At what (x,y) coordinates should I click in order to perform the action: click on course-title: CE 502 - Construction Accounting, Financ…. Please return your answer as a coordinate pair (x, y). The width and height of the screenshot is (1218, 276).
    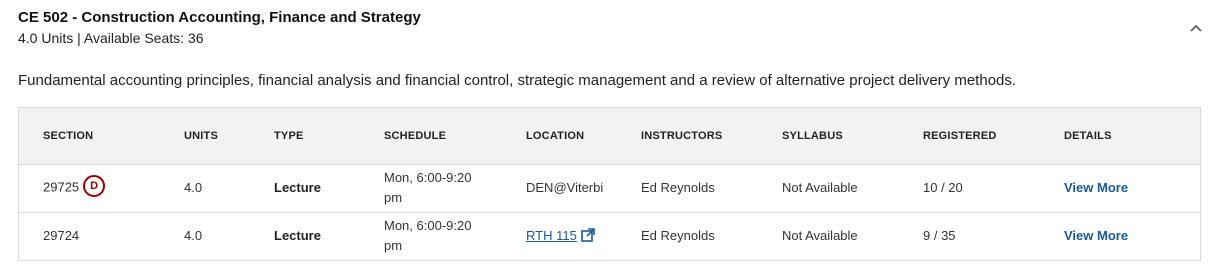
    Looking at the image, I should click on (219, 17).